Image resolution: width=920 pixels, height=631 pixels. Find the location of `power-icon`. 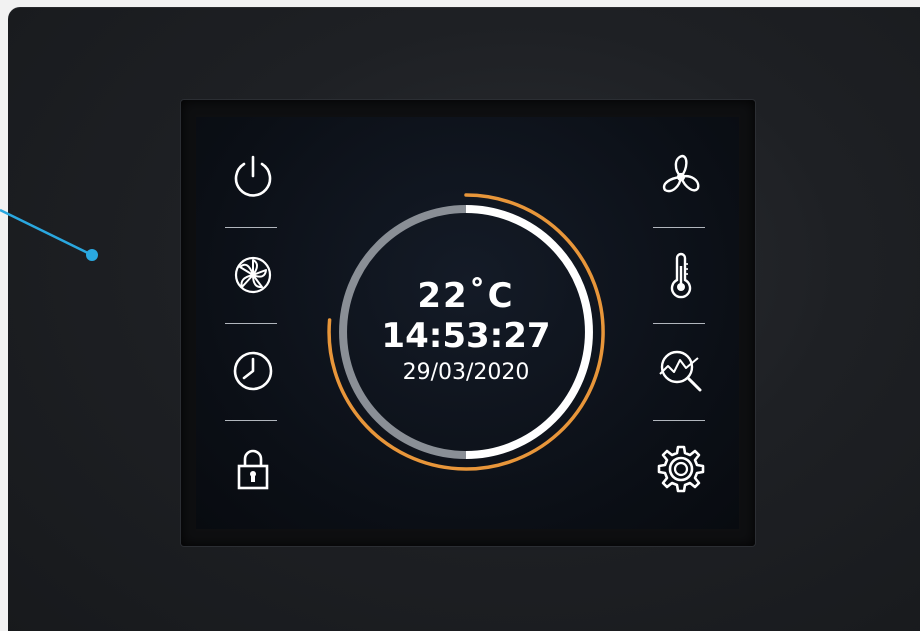

power-icon is located at coordinates (253, 176).